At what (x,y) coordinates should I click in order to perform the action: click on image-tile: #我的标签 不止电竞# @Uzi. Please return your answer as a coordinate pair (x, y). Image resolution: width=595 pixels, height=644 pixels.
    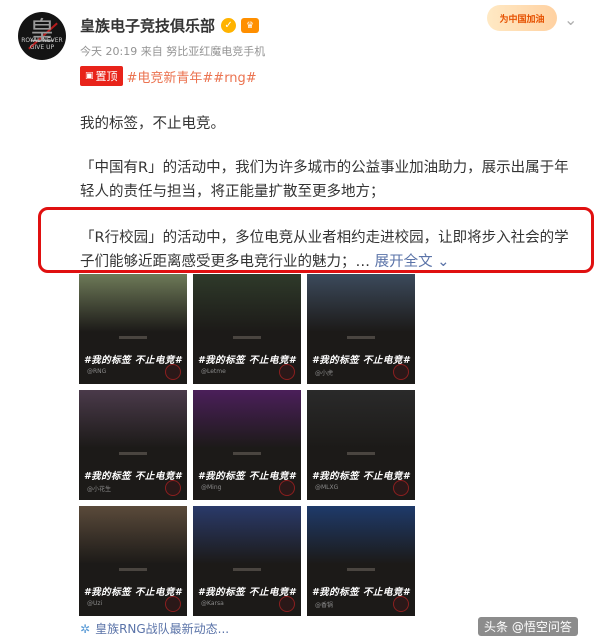
    Looking at the image, I should click on (133, 561).